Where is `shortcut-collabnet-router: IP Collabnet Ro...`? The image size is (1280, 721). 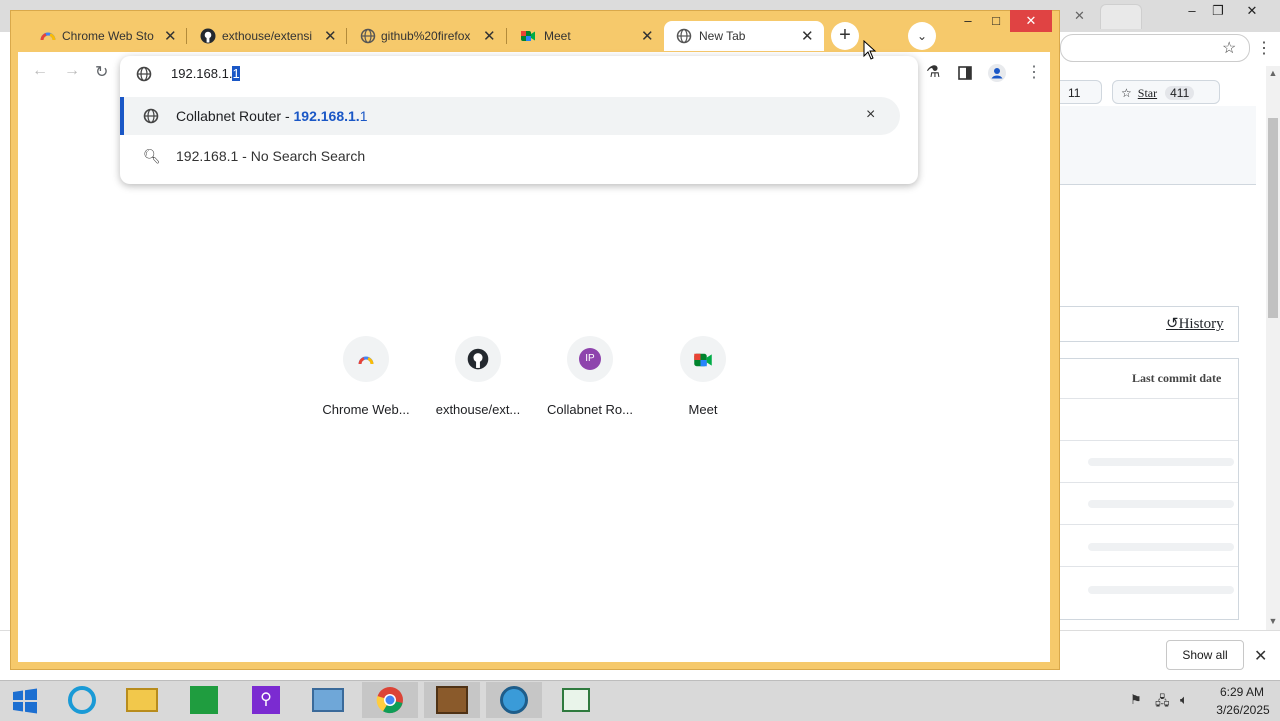 shortcut-collabnet-router: IP Collabnet Ro... is located at coordinates (590, 376).